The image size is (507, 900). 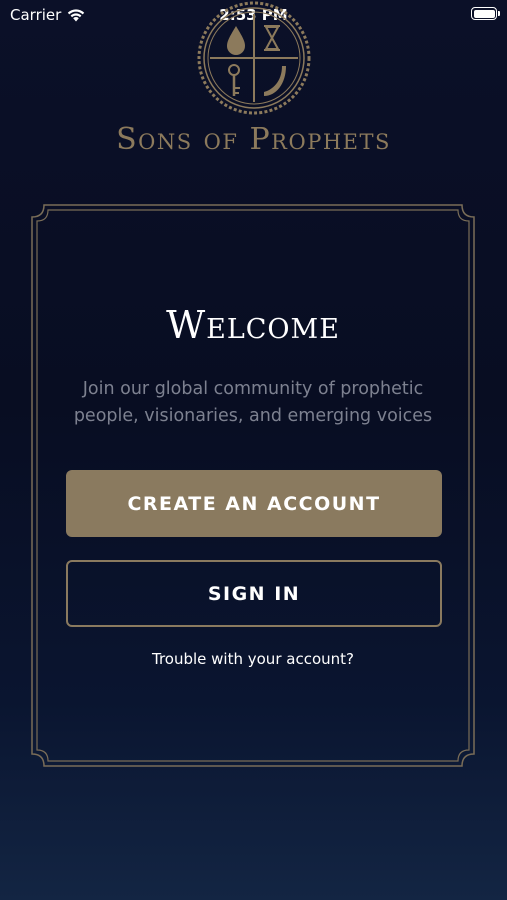 What do you see at coordinates (254, 58) in the screenshot?
I see `sons-of-prophets-emblem-icon` at bounding box center [254, 58].